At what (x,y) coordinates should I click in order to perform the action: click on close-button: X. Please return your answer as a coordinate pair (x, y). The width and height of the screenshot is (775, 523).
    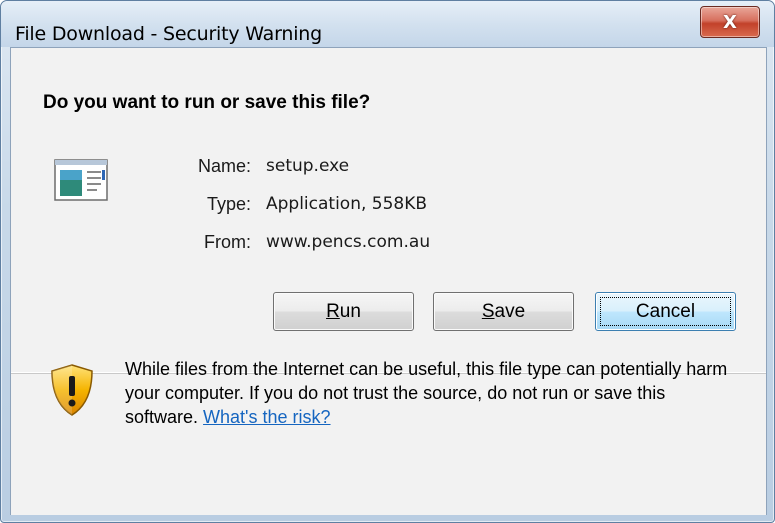
    Looking at the image, I should click on (730, 22).